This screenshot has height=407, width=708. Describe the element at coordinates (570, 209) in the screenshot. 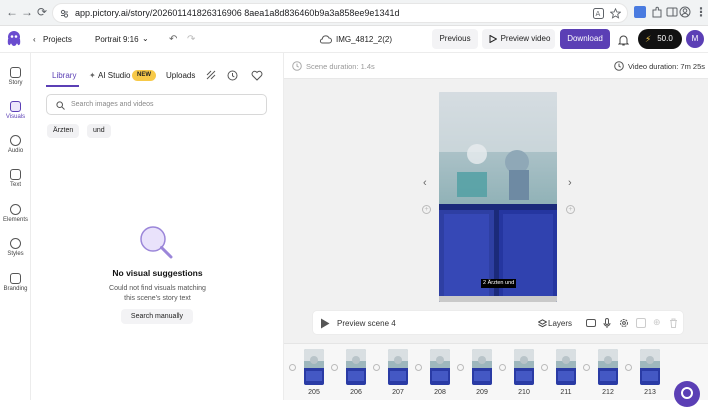

I see `add-scene-after-icon: +` at that location.